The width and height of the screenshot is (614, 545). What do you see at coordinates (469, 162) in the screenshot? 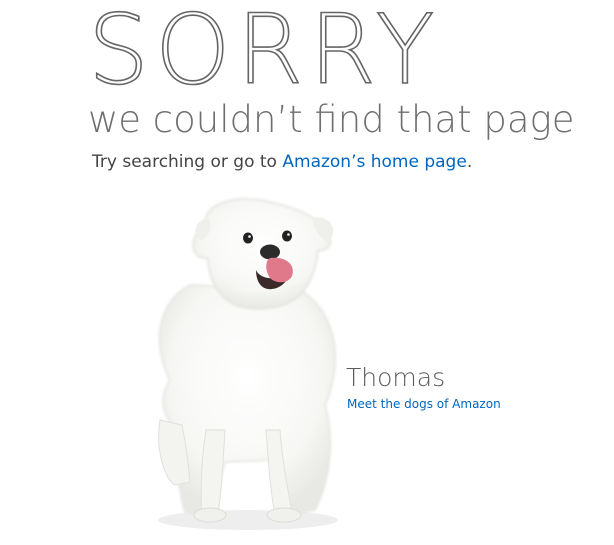
I see `suggestion-suffix: .` at bounding box center [469, 162].